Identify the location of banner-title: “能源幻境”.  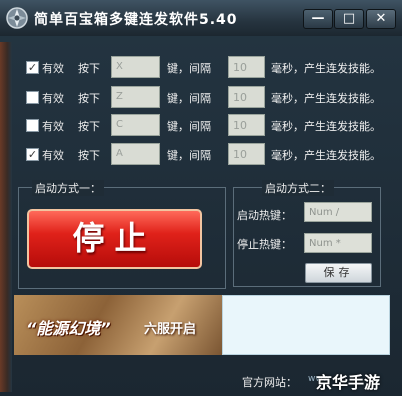
(68, 328).